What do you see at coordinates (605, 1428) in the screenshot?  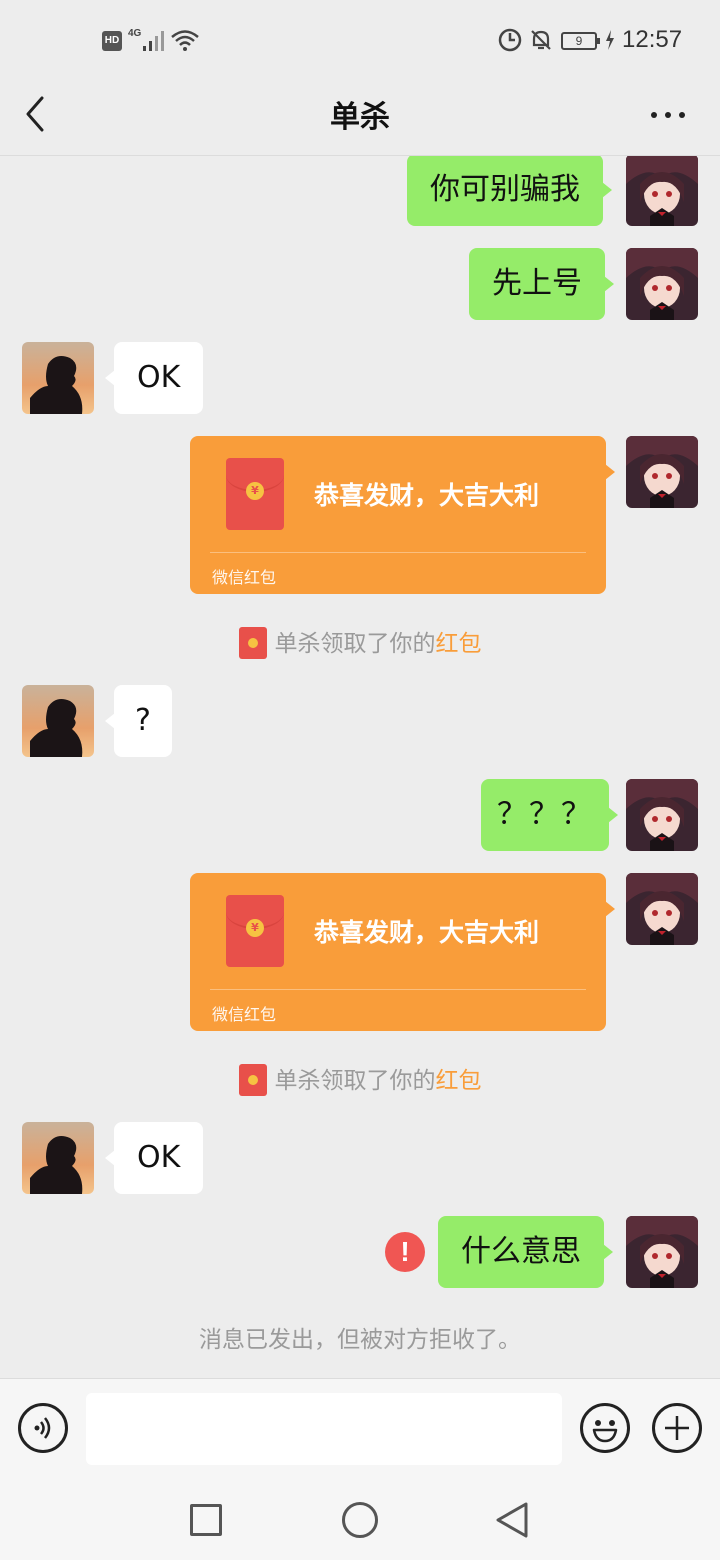 I see `emoji-icon` at bounding box center [605, 1428].